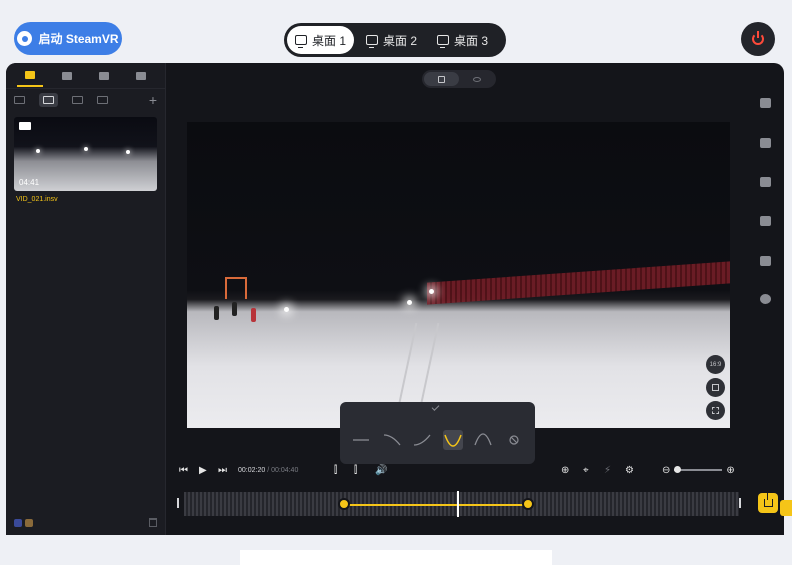 The height and width of the screenshot is (565, 792). I want to click on export-button, so click(768, 503).